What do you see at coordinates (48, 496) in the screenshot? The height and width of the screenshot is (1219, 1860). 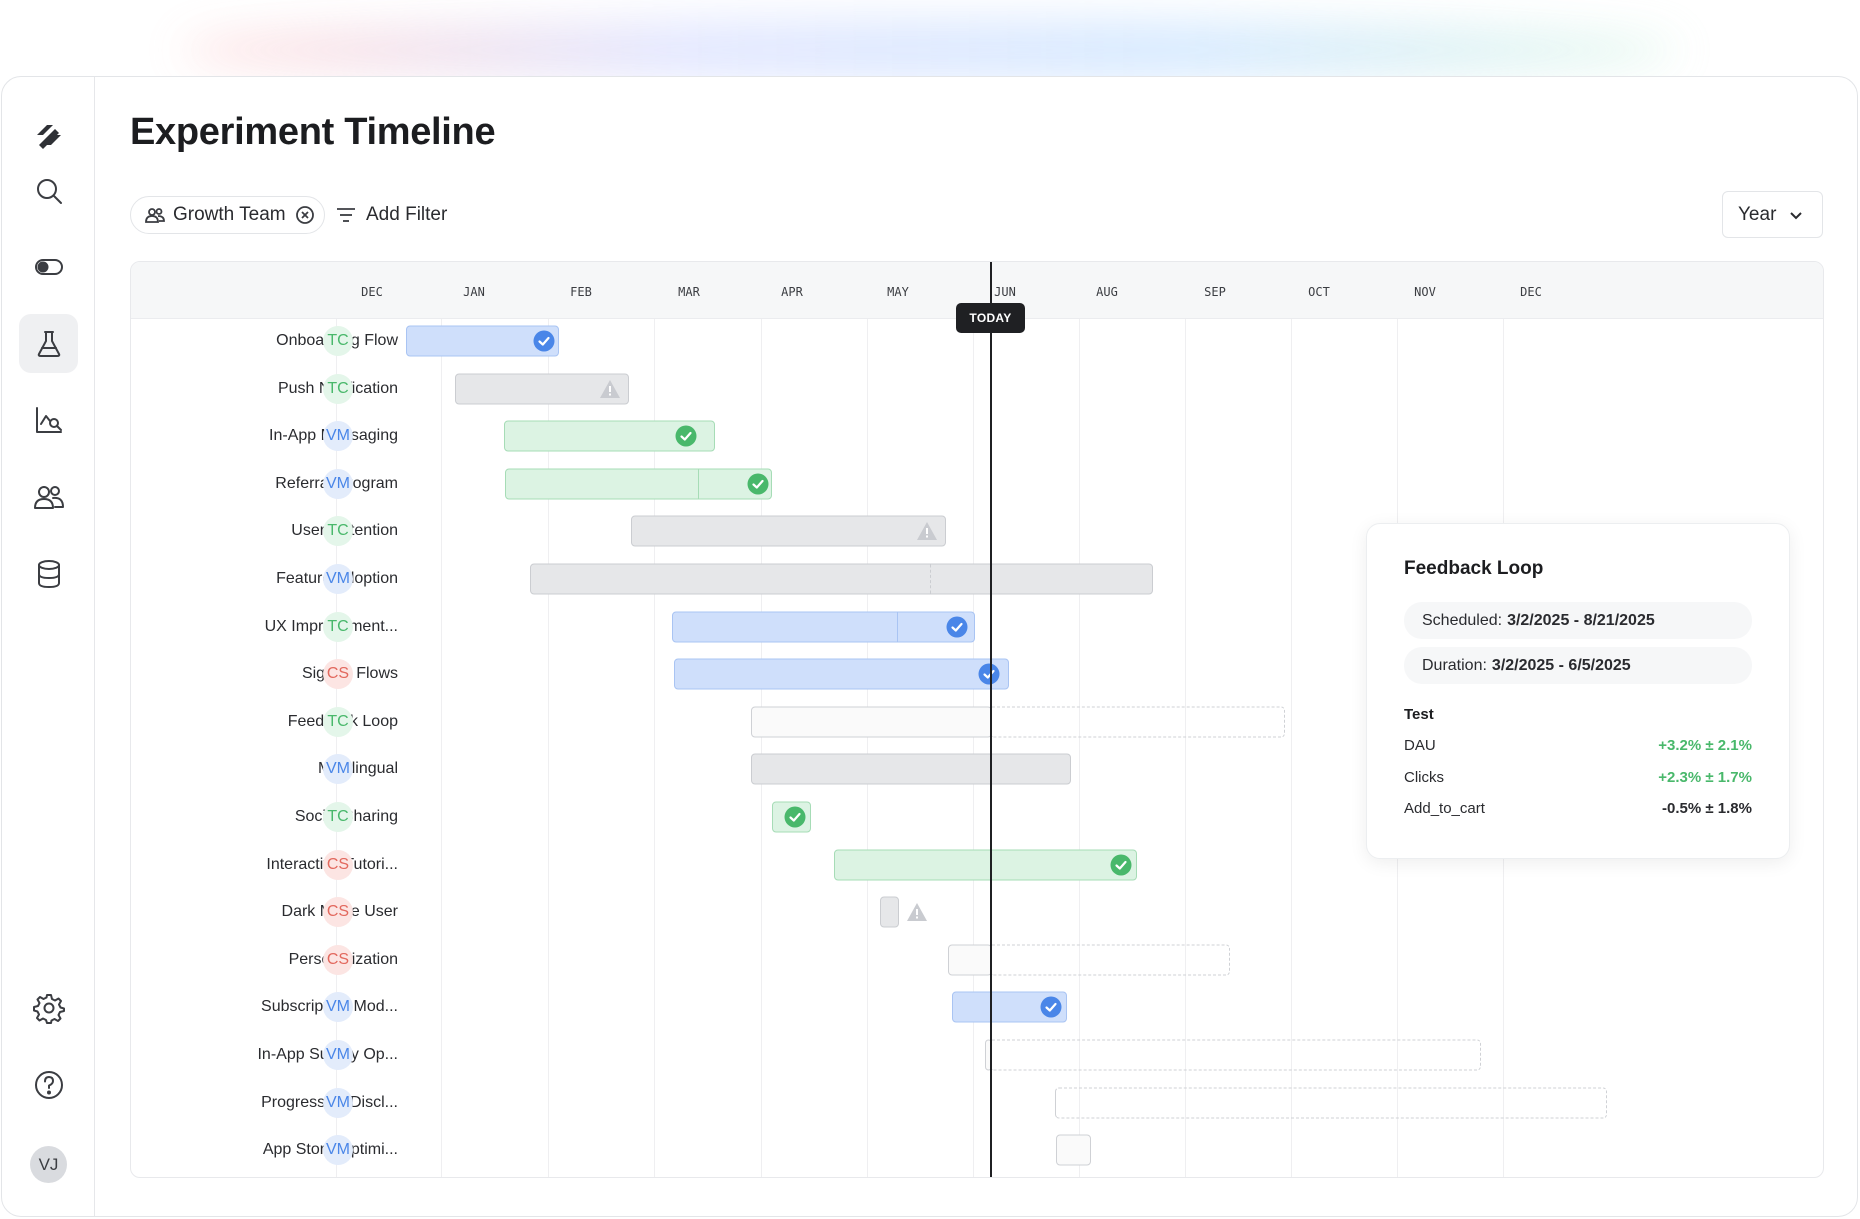 I see `users-icon` at bounding box center [48, 496].